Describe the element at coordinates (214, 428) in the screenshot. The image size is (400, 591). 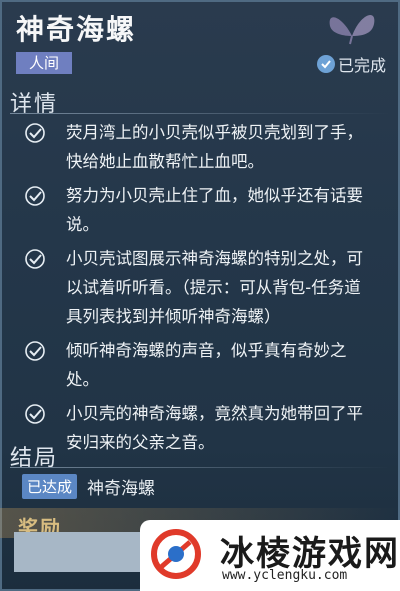
I see `task-text: 小贝壳的神奇海螺，竟然真为她带回了平安归来的父亲之音。` at that location.